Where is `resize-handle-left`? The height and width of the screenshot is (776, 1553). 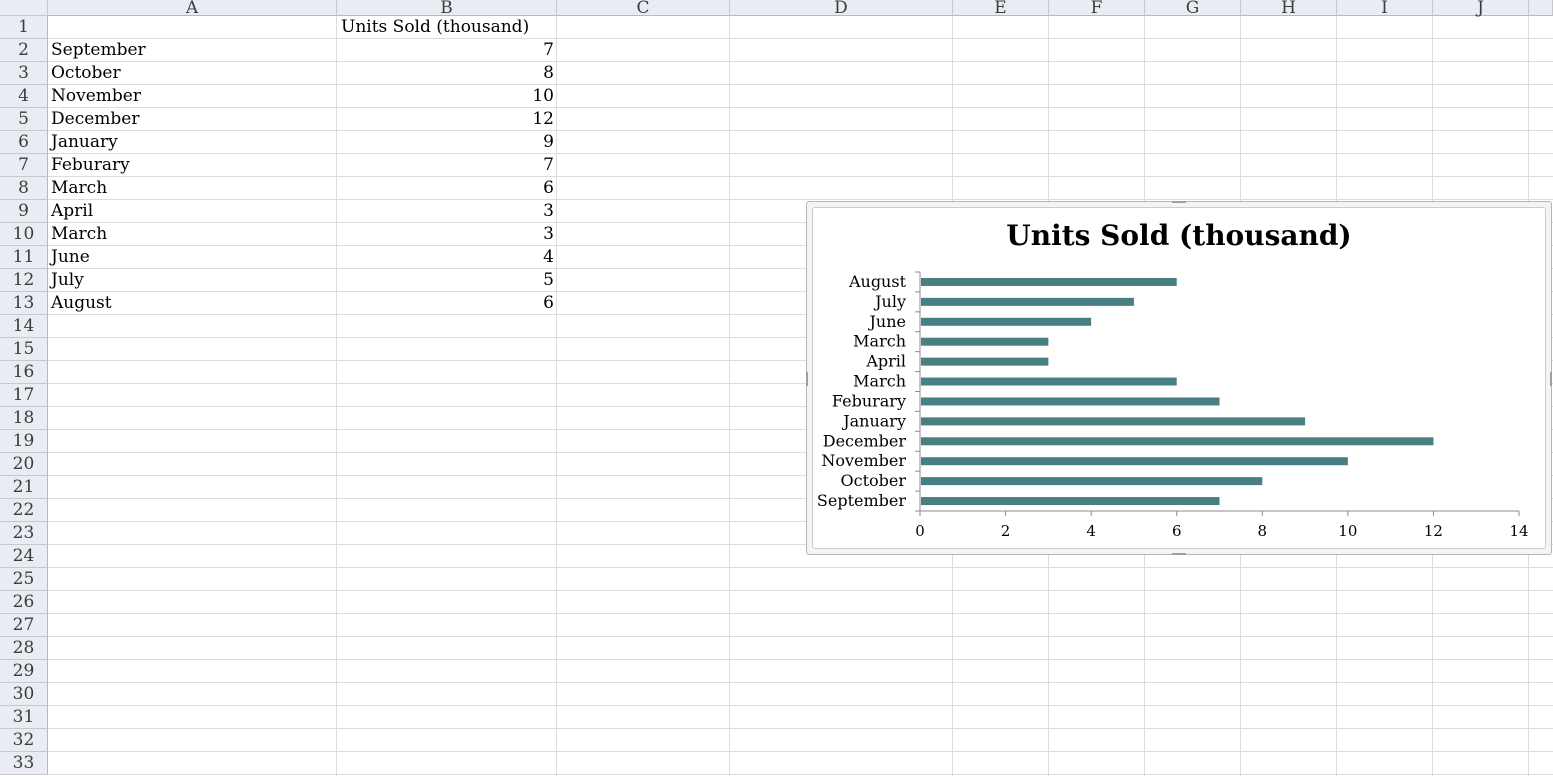 resize-handle-left is located at coordinates (807, 379).